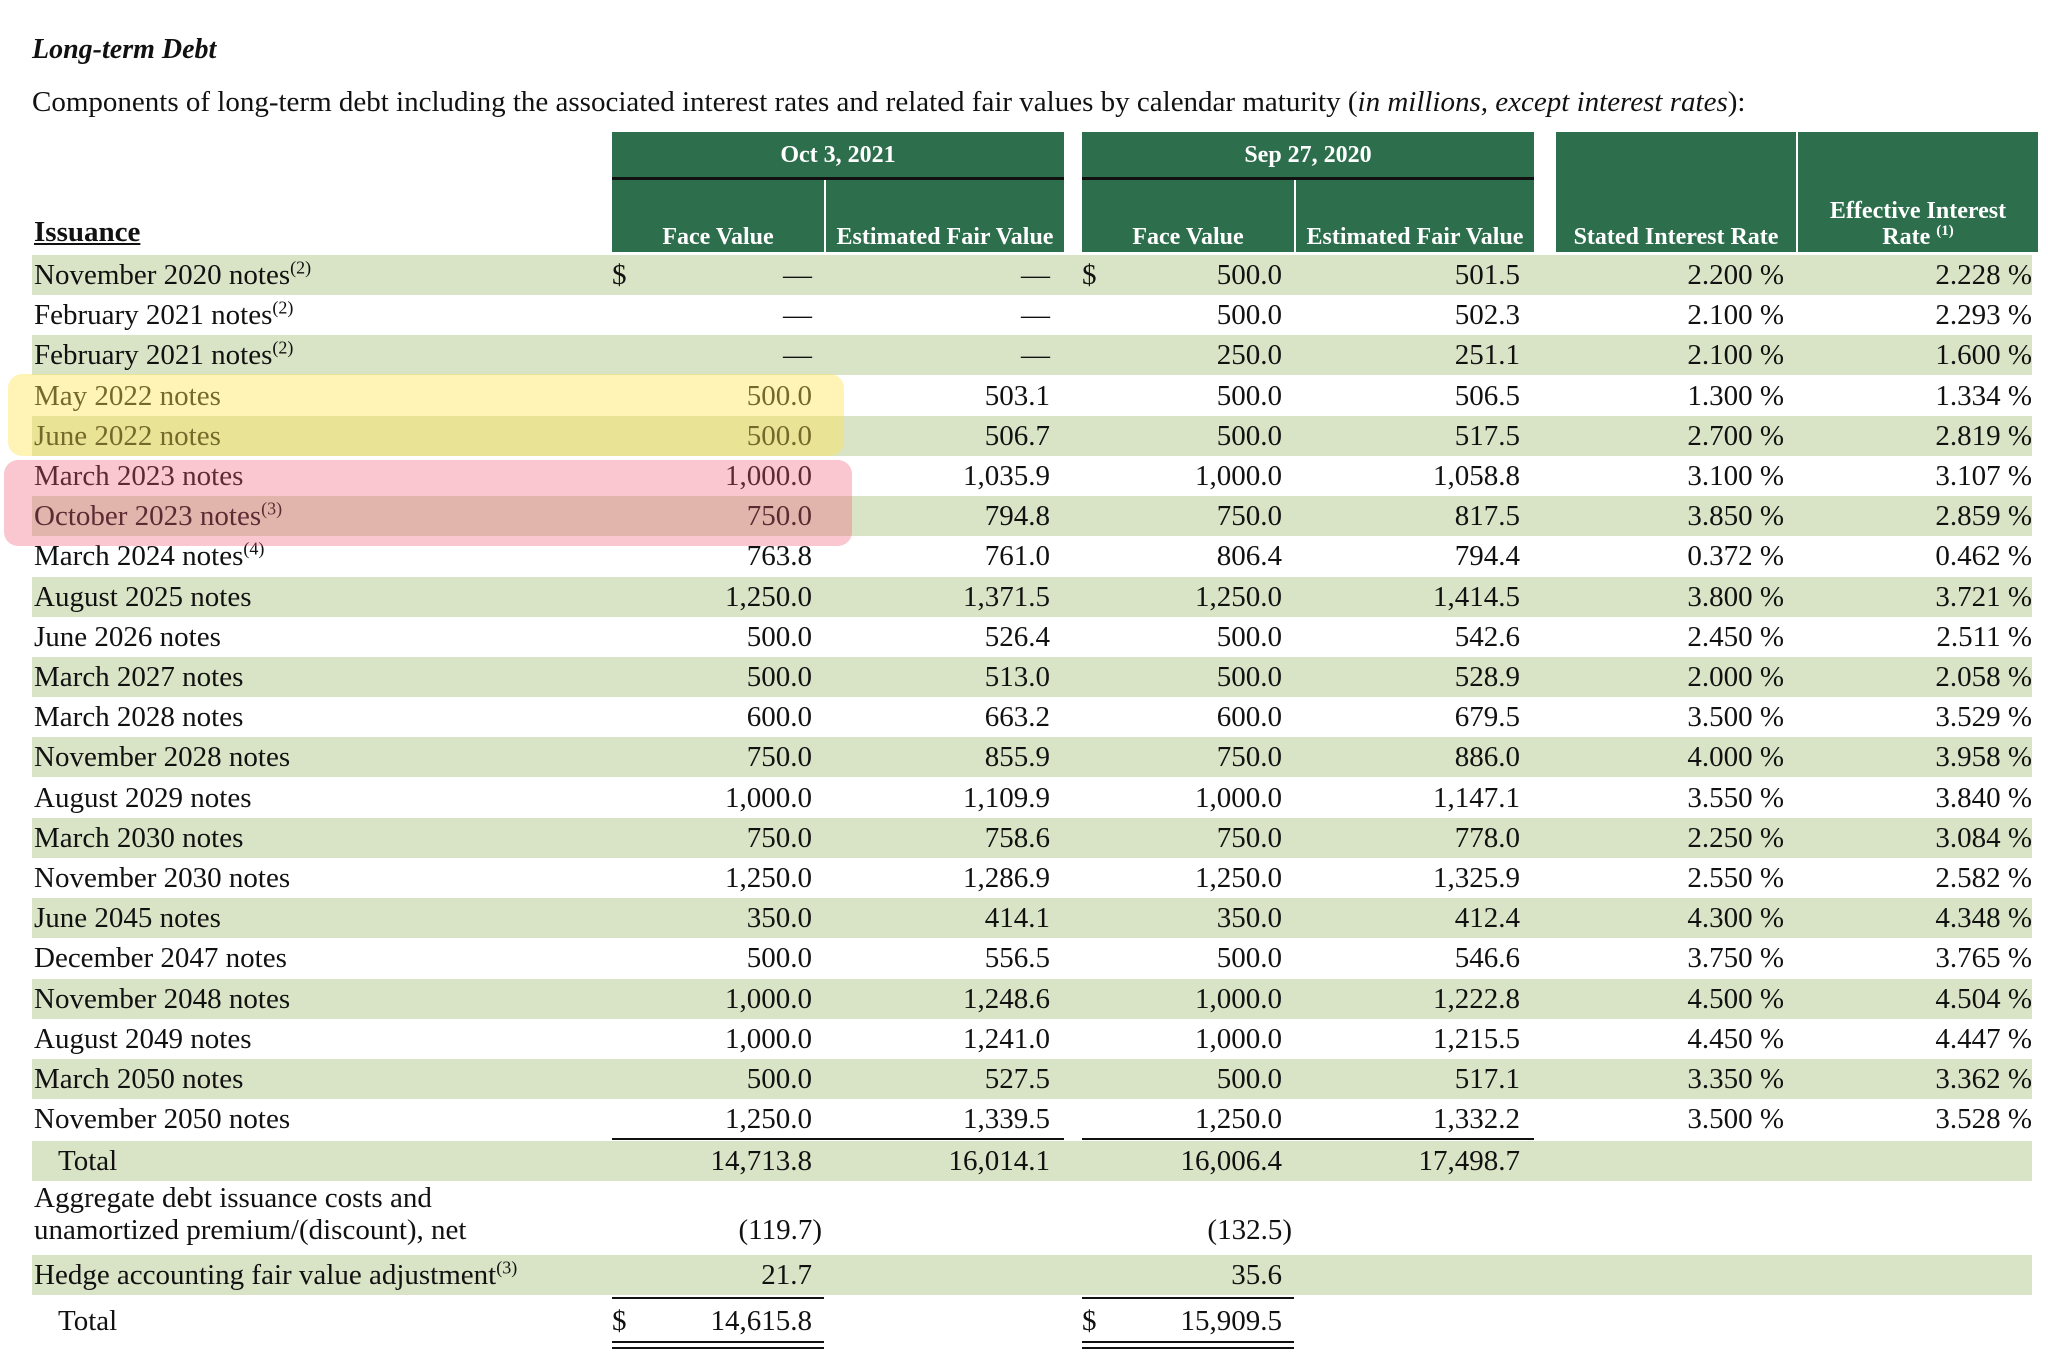  I want to click on header-est-fair-value-2021: Estimated Fair Value, so click(945, 216).